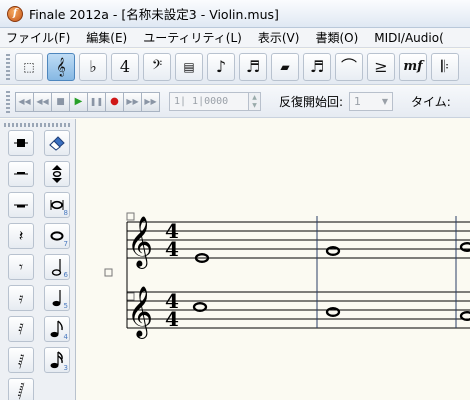  What do you see at coordinates (39, 38) in the screenshot?
I see `menu-file: ファイル(F)` at bounding box center [39, 38].